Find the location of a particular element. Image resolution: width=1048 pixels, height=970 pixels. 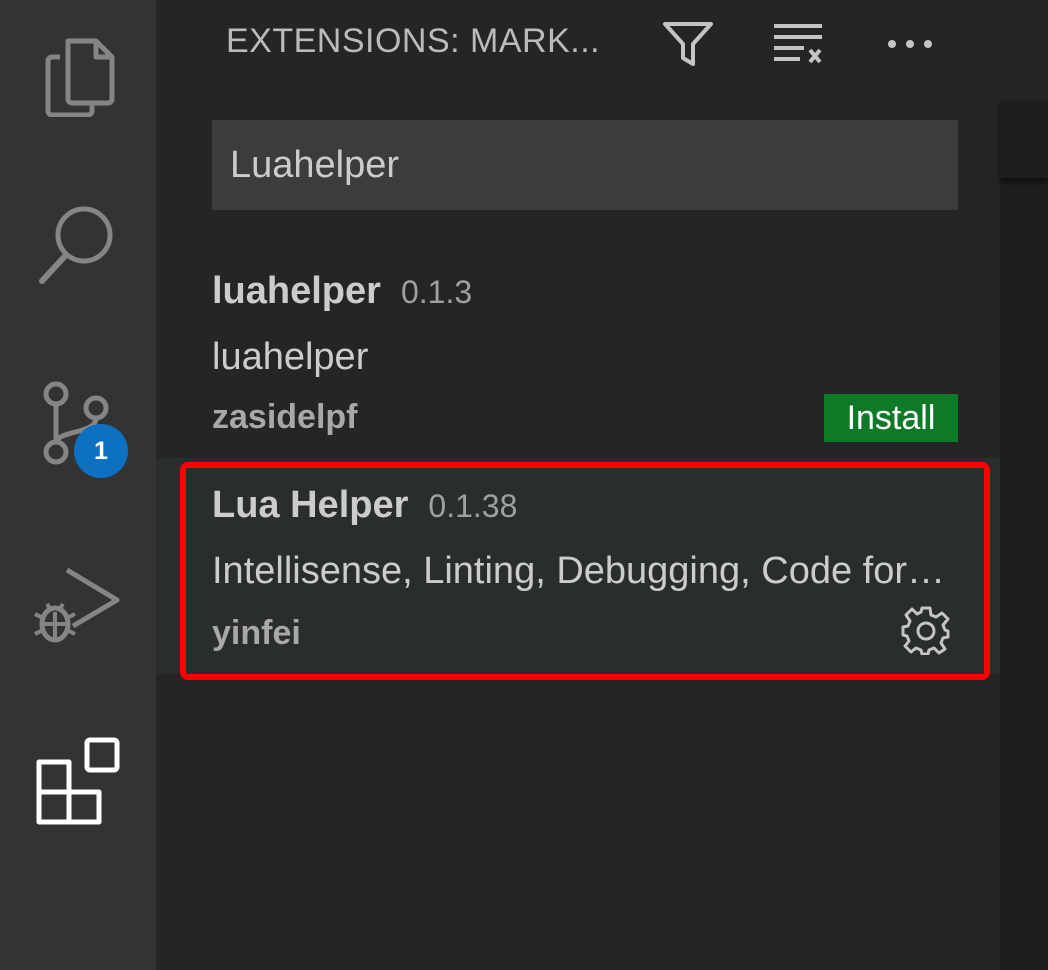

extension-version: 0.1.38 is located at coordinates (473, 506).